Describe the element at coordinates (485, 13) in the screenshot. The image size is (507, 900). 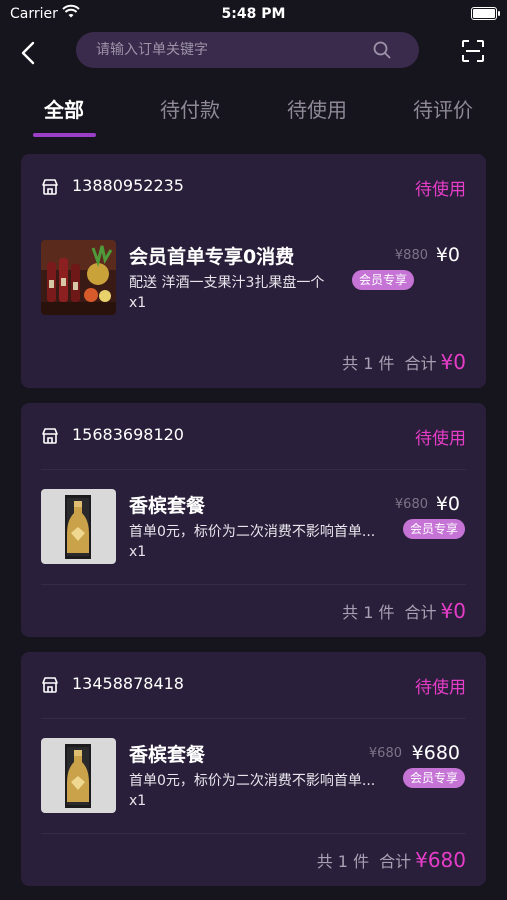
I see `battery-icon` at that location.